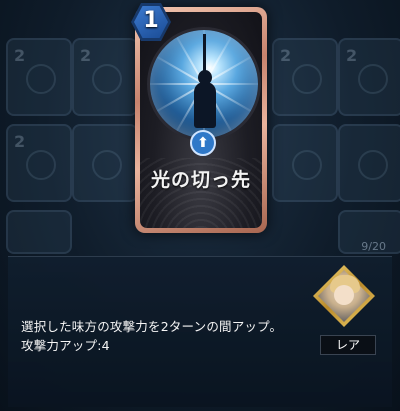  Describe the element at coordinates (205, 105) in the screenshot. I see `figure-silhouette` at that location.